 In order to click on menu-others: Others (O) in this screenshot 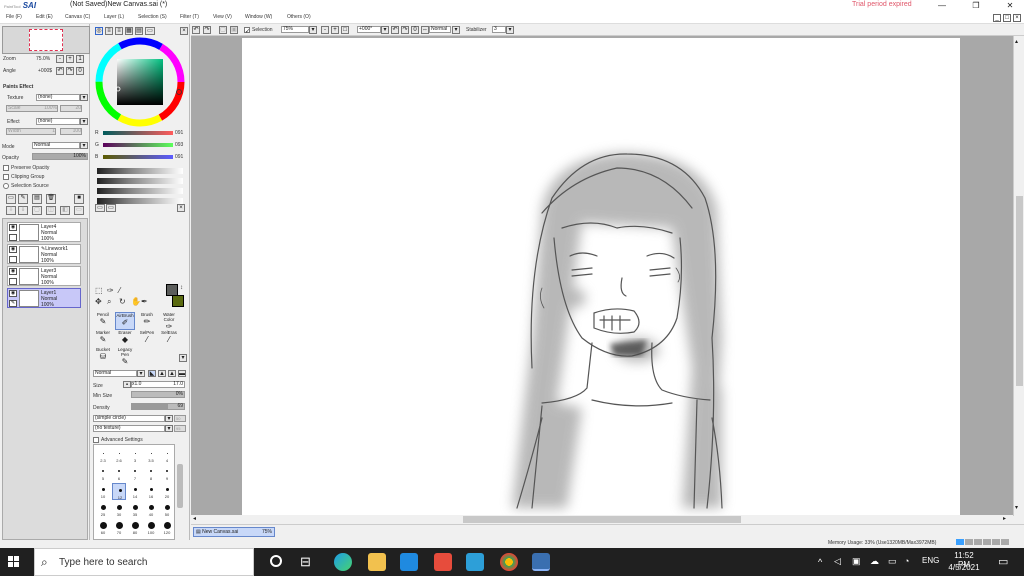, I will do `click(299, 17)`.